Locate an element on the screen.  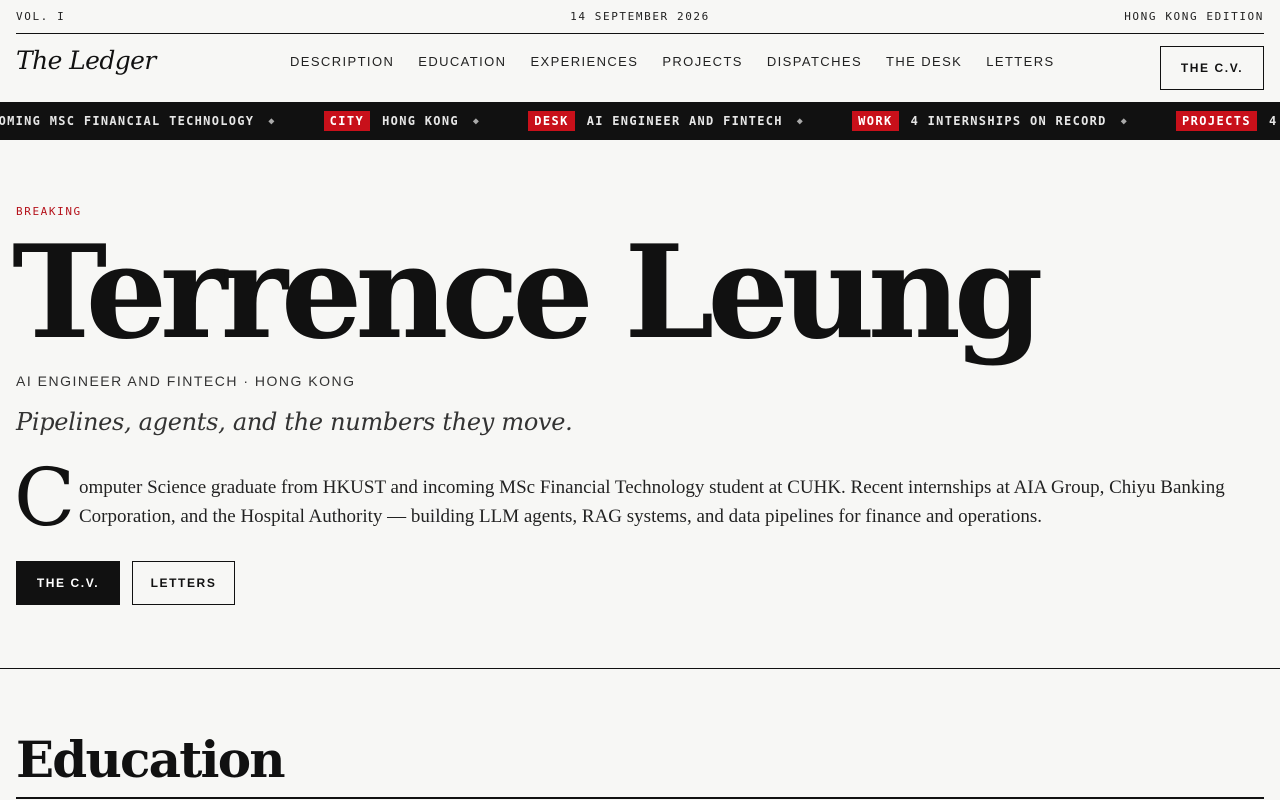
section-divider is located at coordinates (640, 668).